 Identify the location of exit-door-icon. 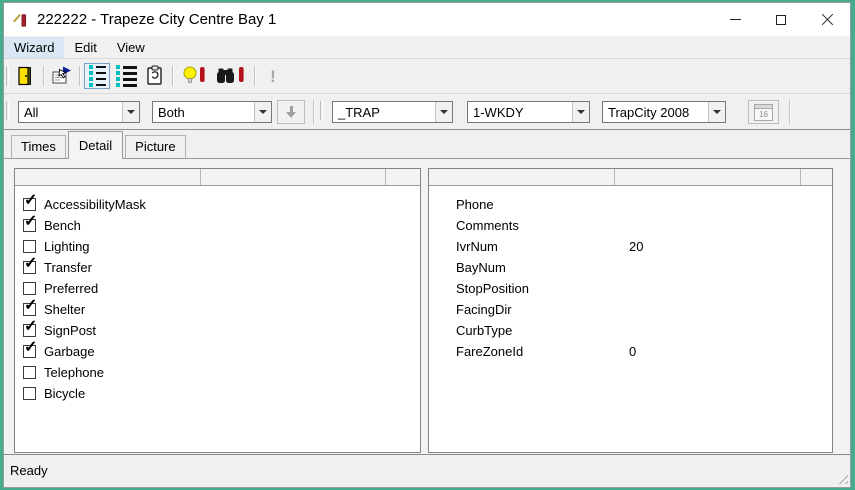
(24, 76).